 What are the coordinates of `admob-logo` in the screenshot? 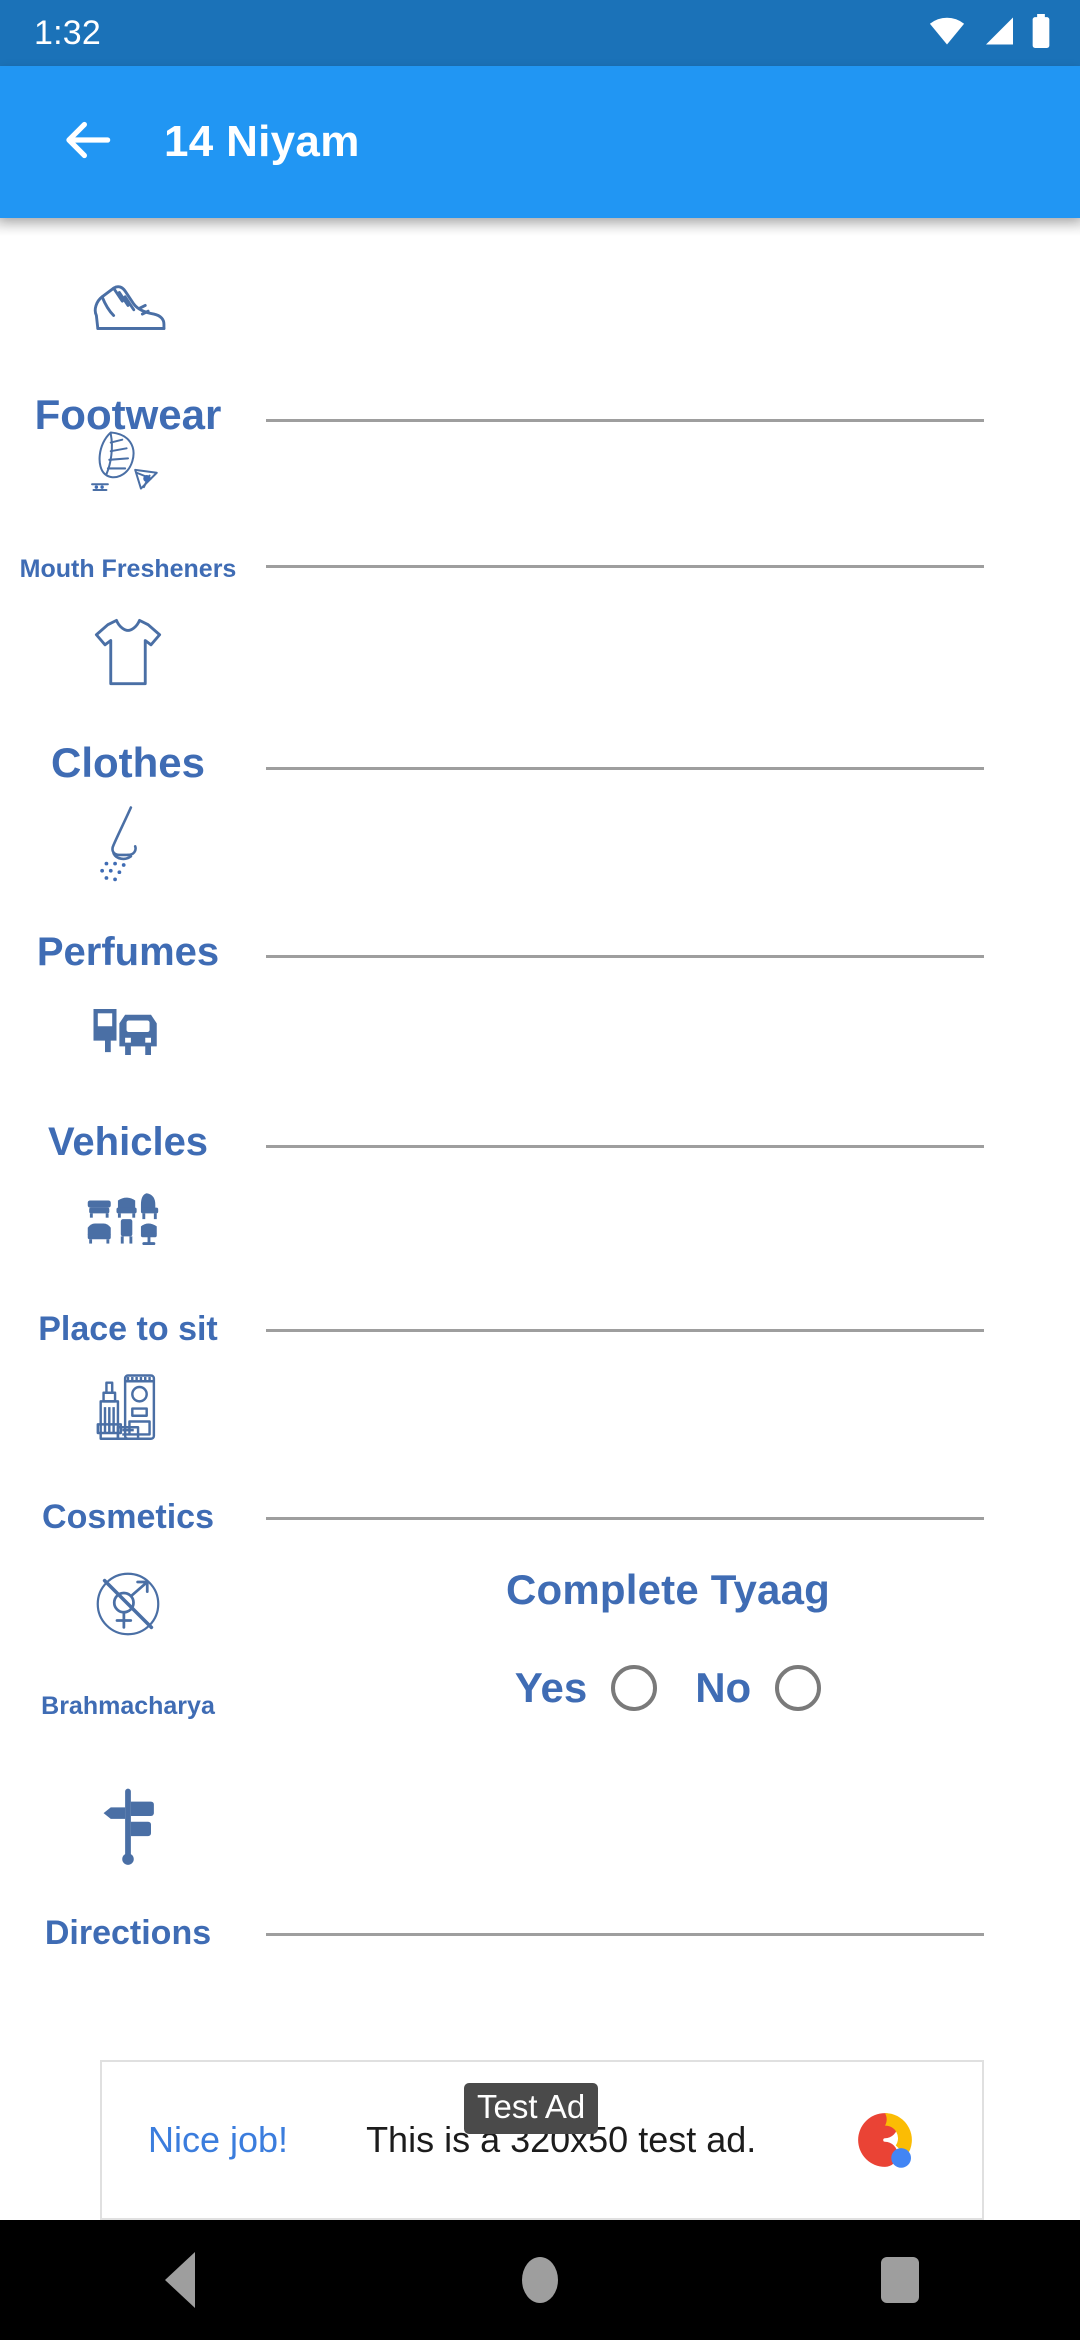 It's located at (885, 2140).